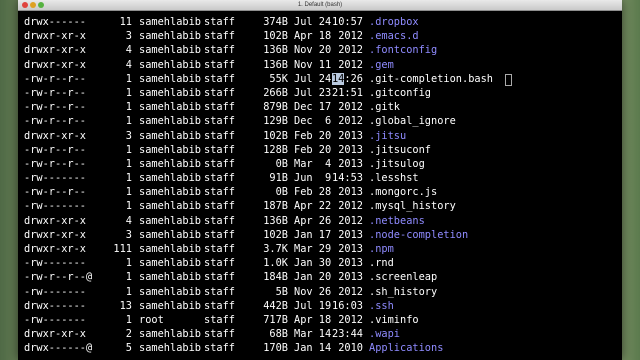 The height and width of the screenshot is (360, 640). I want to click on file-name: .rnd, so click(381, 263).